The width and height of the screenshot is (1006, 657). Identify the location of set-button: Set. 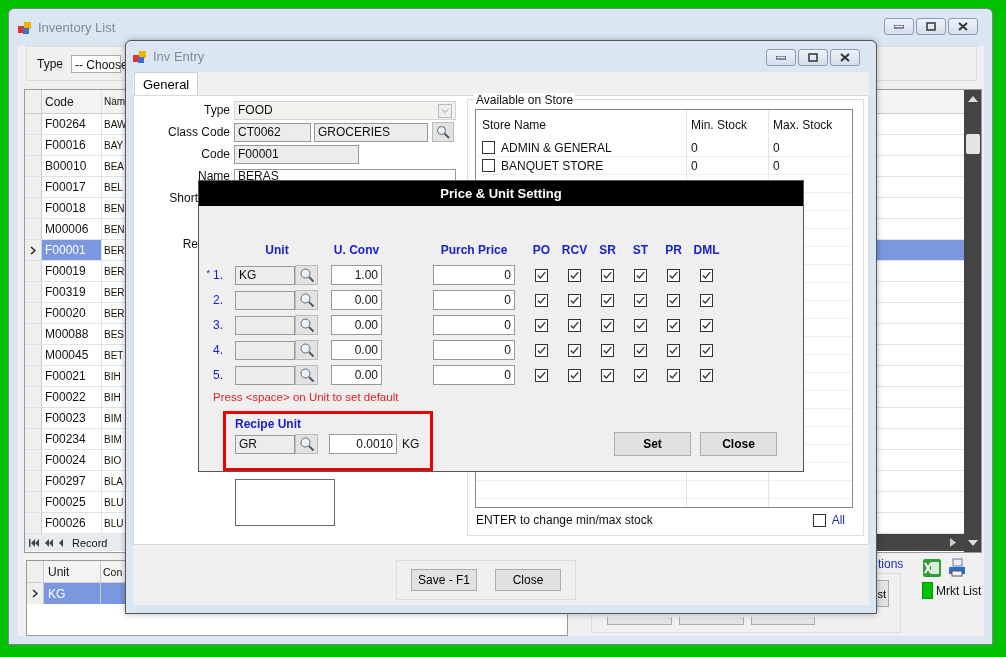
(652, 444).